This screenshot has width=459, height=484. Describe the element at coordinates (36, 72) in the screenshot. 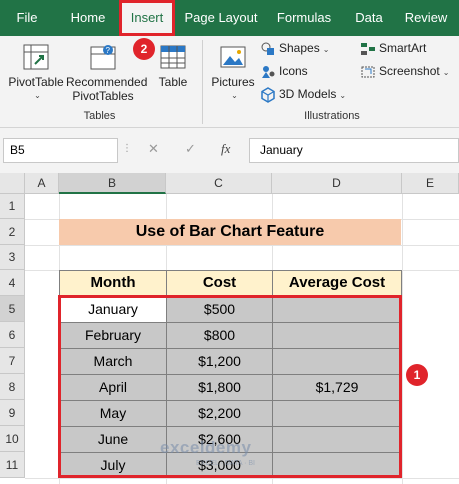

I see `pivottable-button: PivotTable ⌄` at that location.